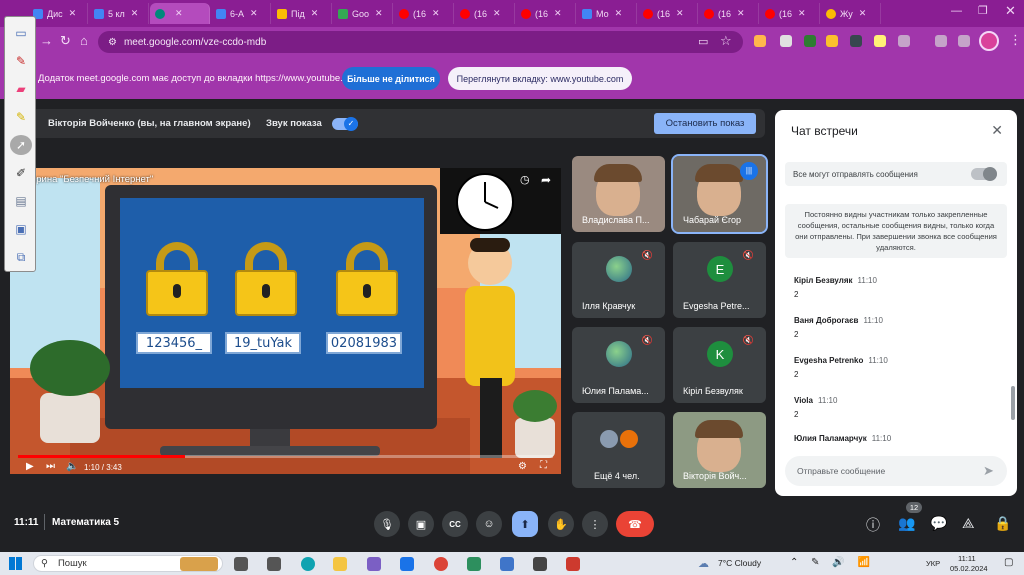 The height and width of the screenshot is (575, 1024). I want to click on minimize-icon: —, so click(956, 11).